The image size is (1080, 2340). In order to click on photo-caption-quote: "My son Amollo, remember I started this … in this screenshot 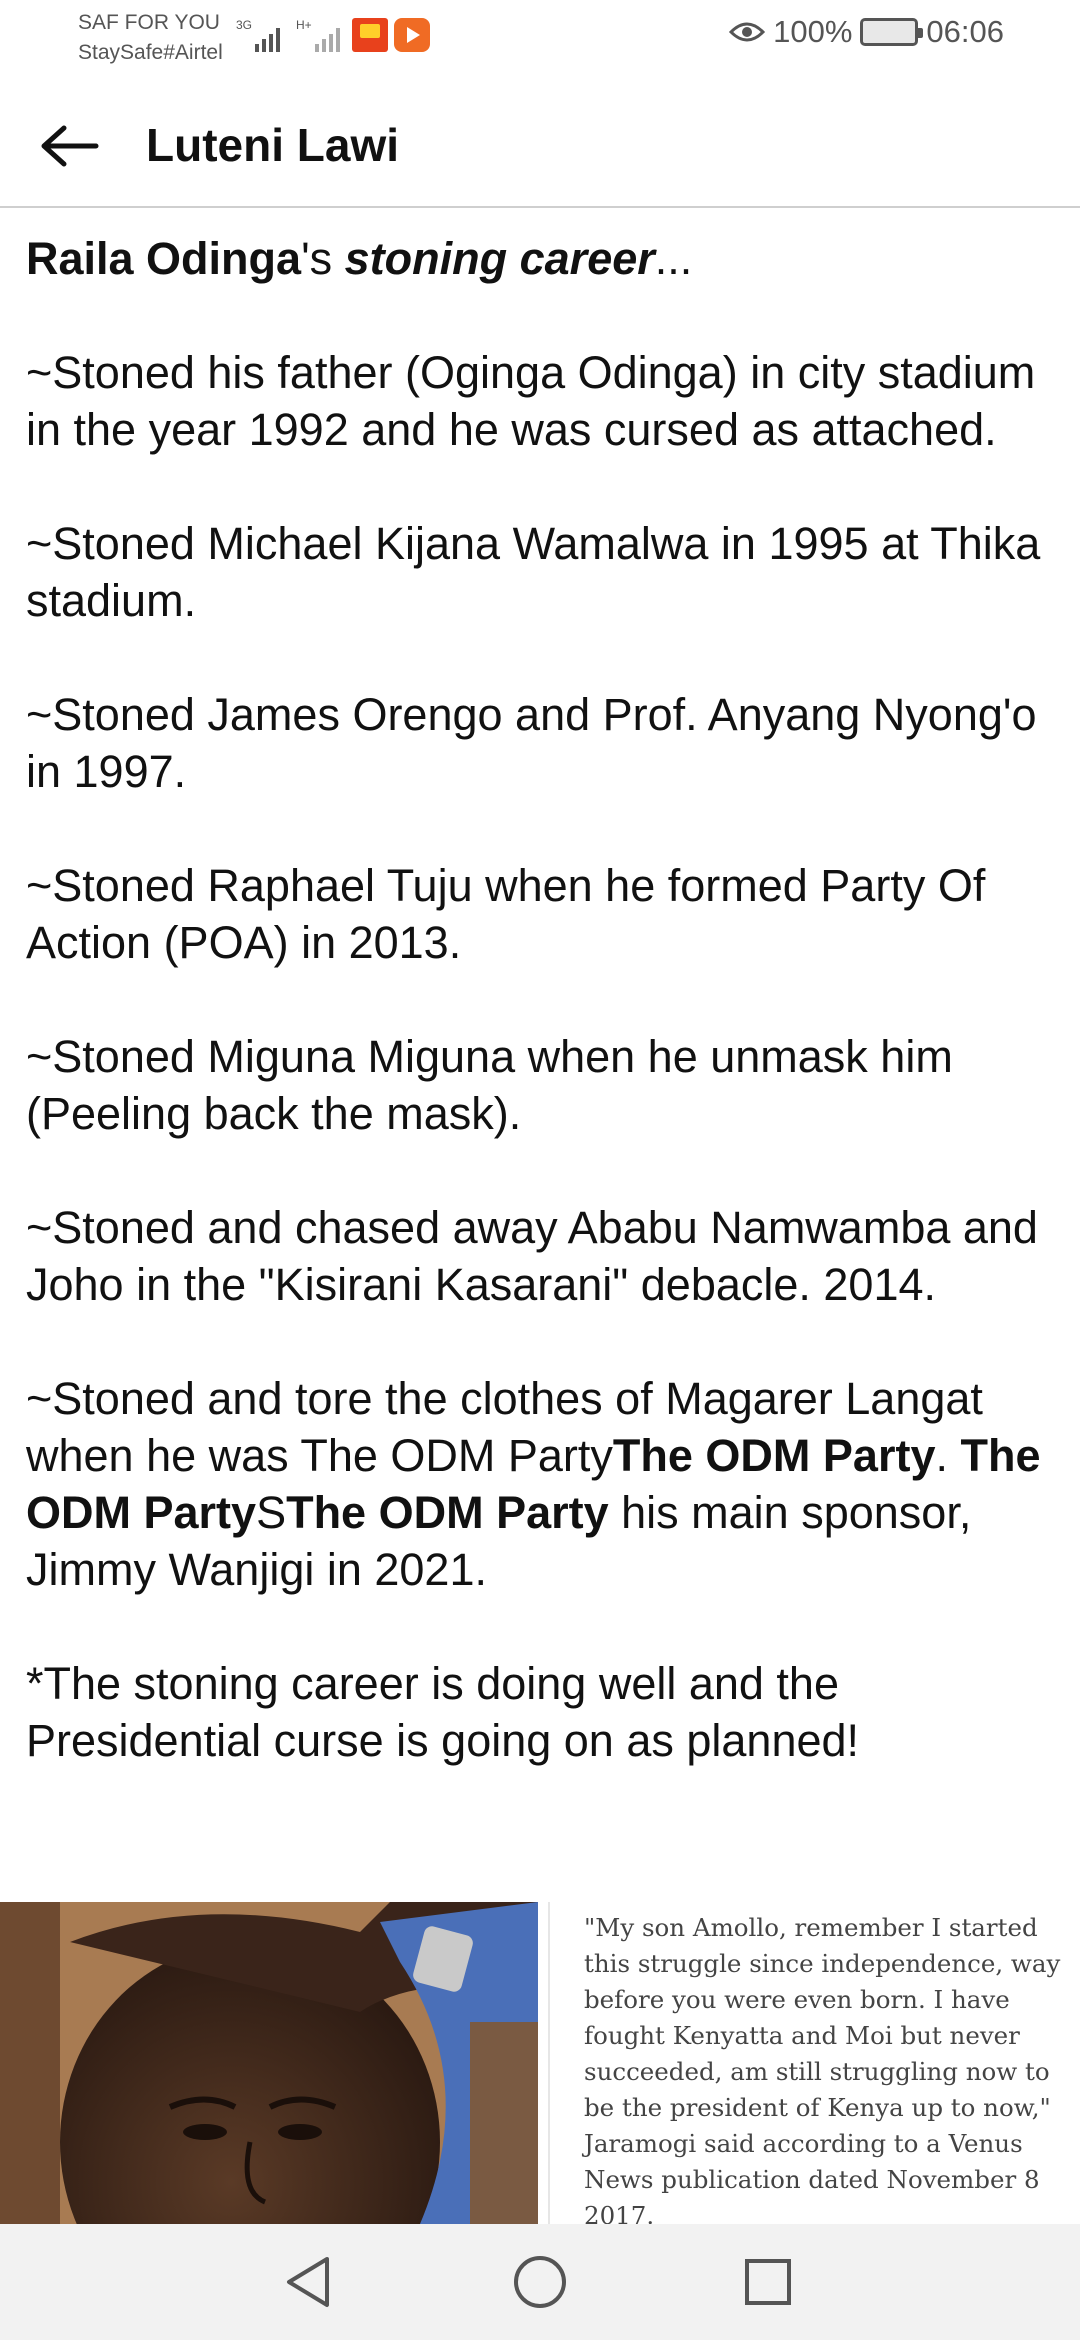, I will do `click(814, 2063)`.